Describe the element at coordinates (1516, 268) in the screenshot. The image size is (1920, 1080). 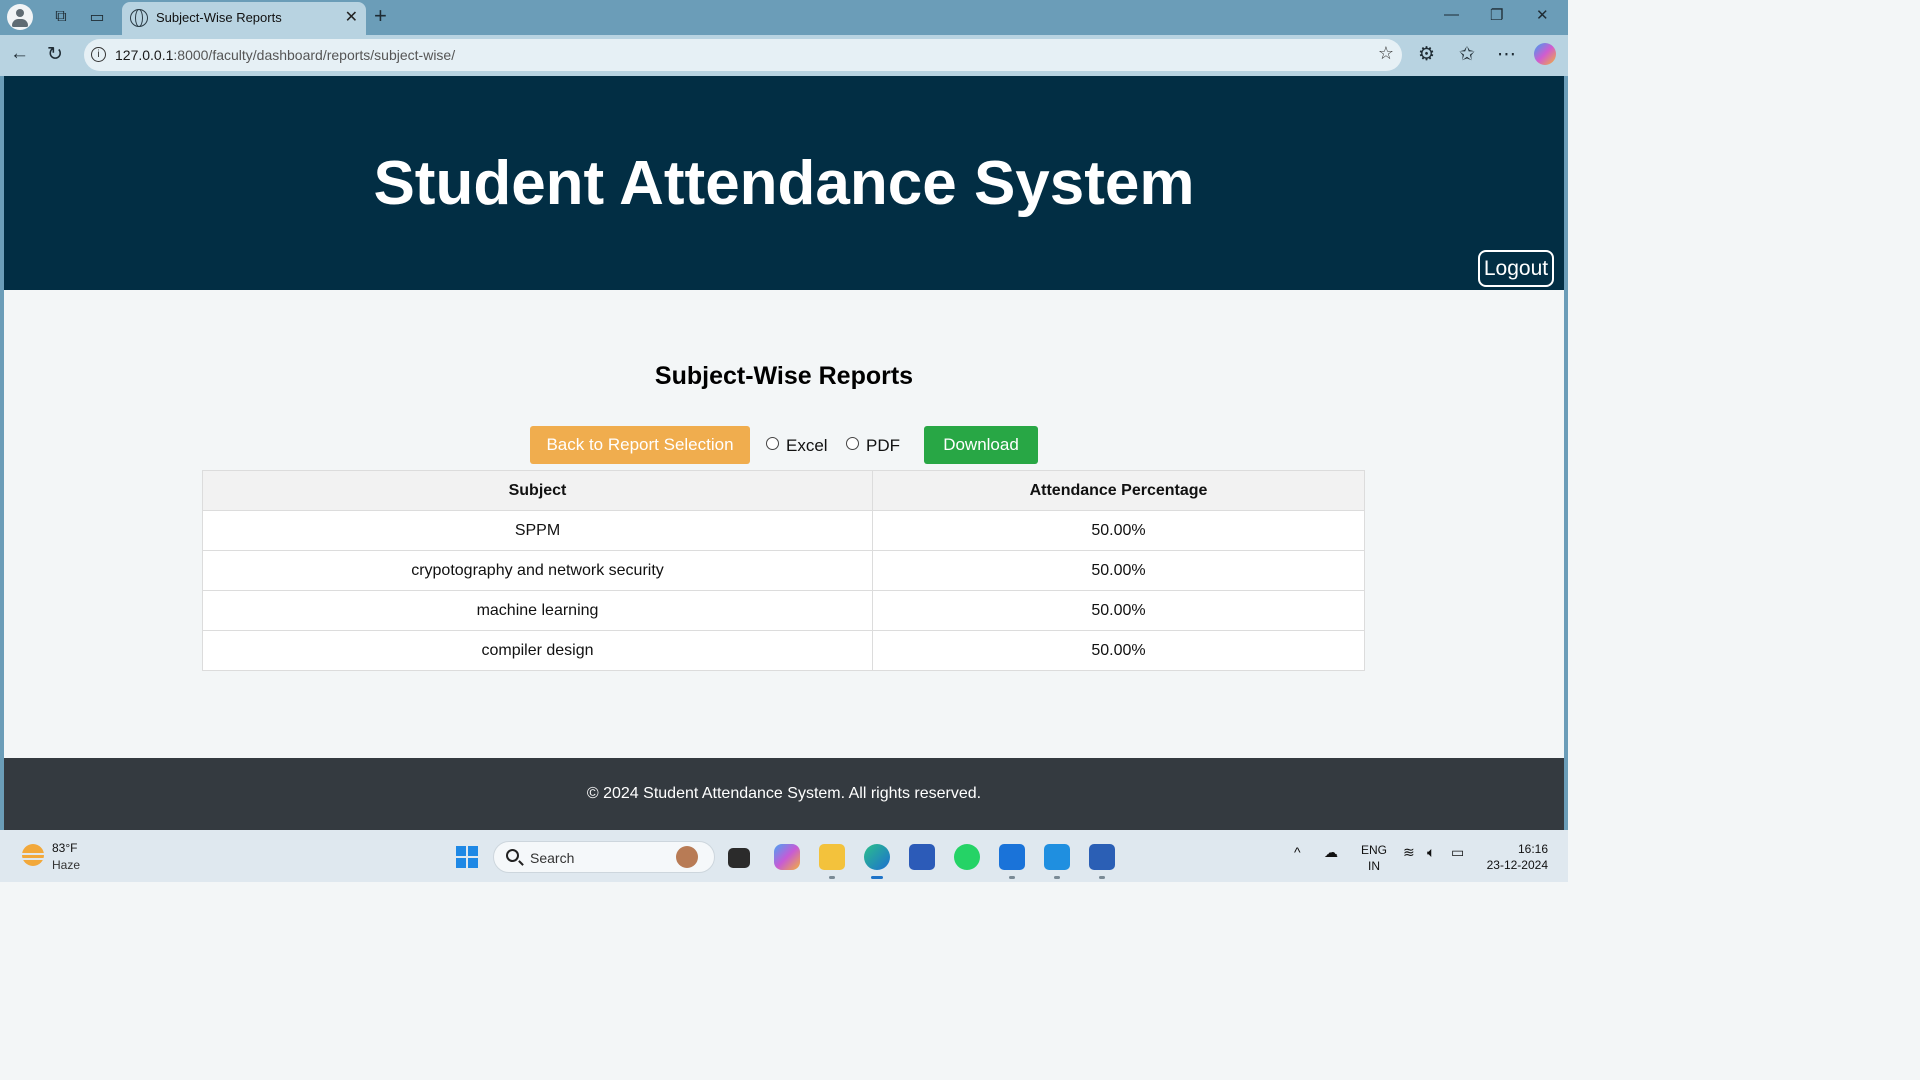
I see `logout-button: Logout` at that location.